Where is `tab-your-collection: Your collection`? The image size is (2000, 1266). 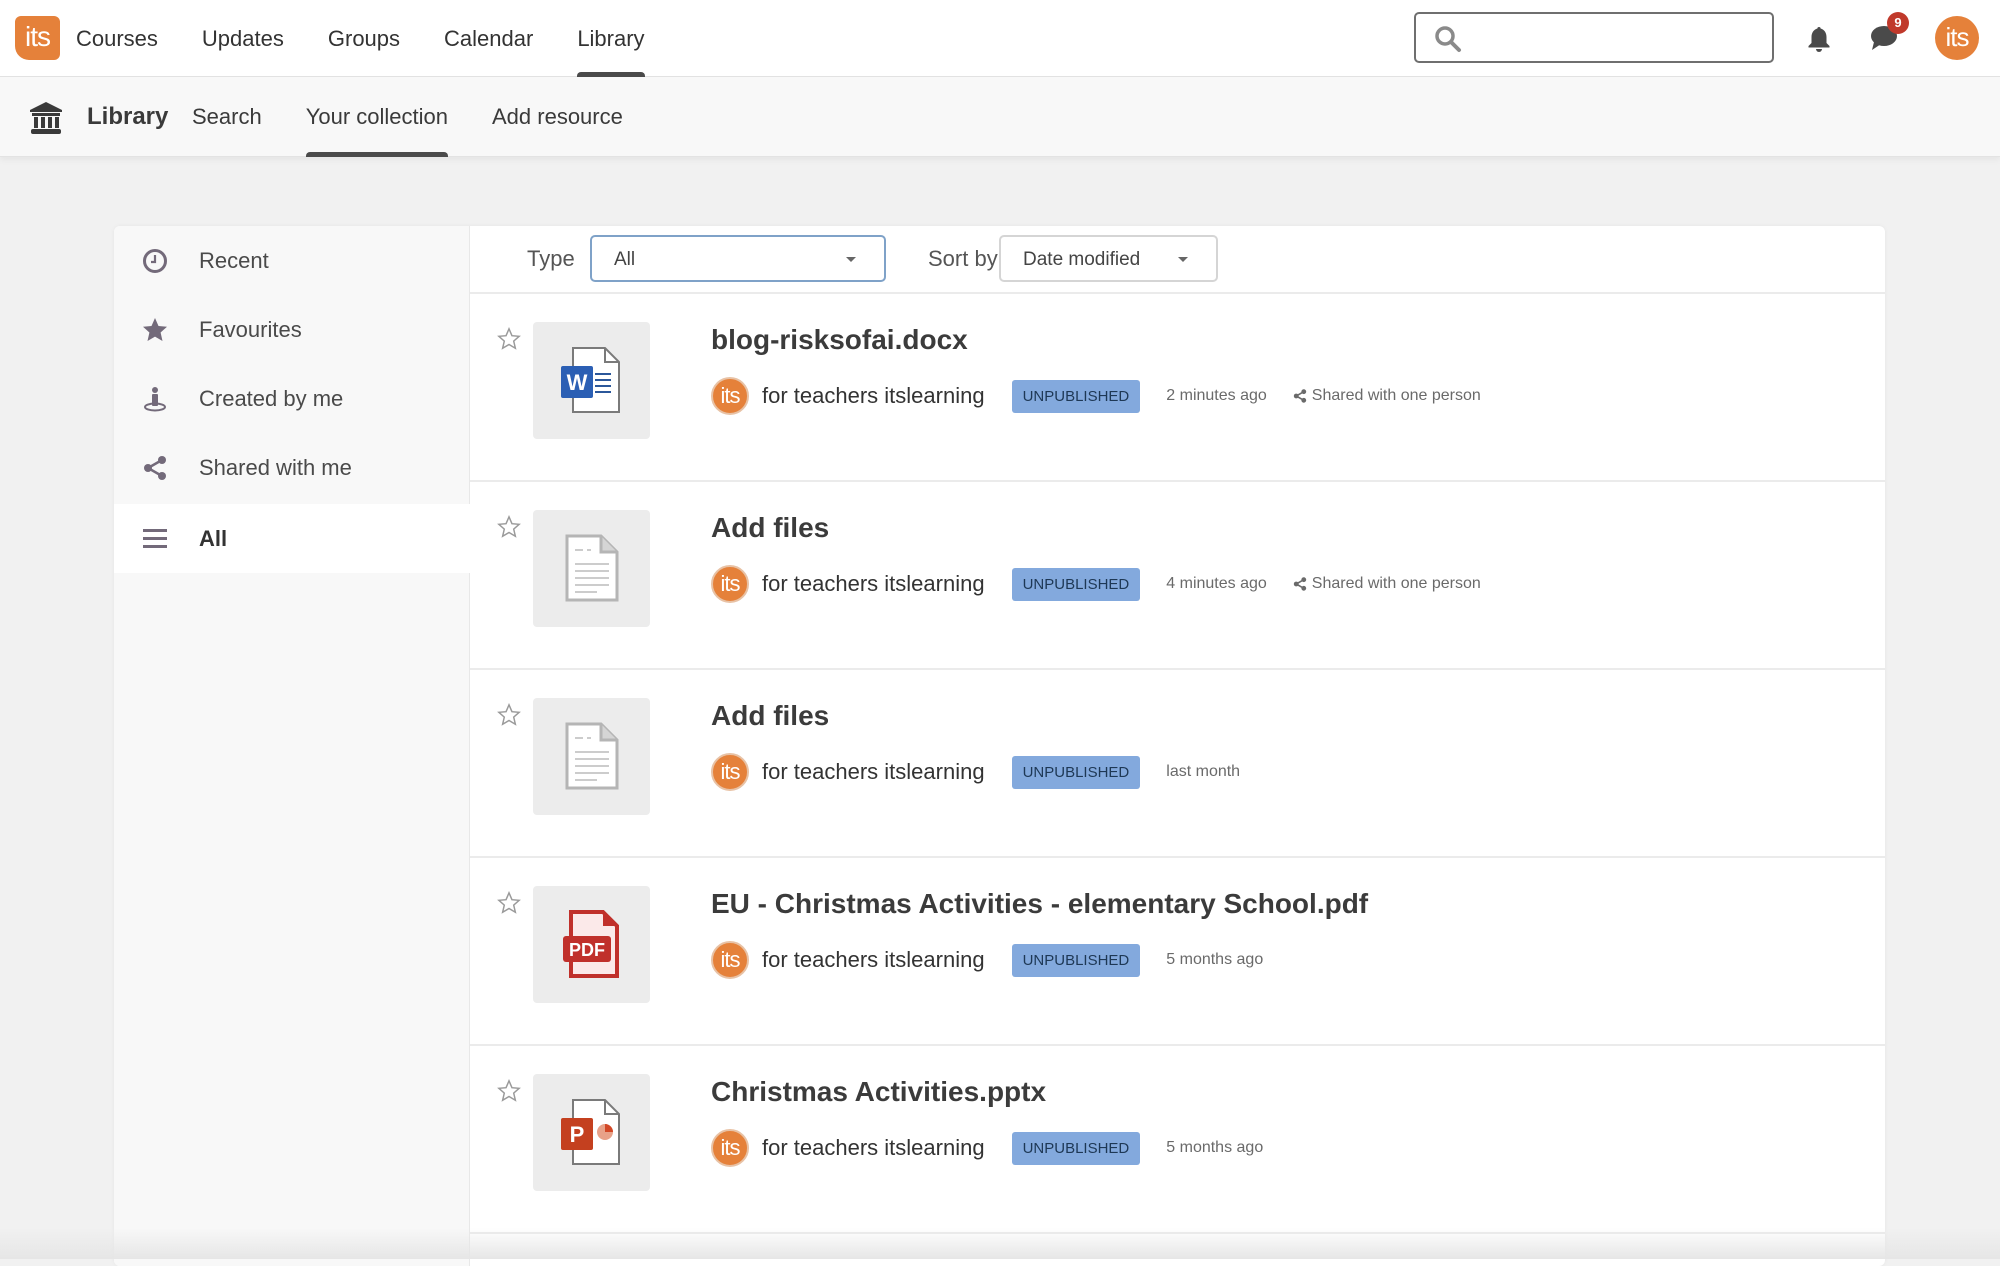 tab-your-collection: Your collection is located at coordinates (377, 117).